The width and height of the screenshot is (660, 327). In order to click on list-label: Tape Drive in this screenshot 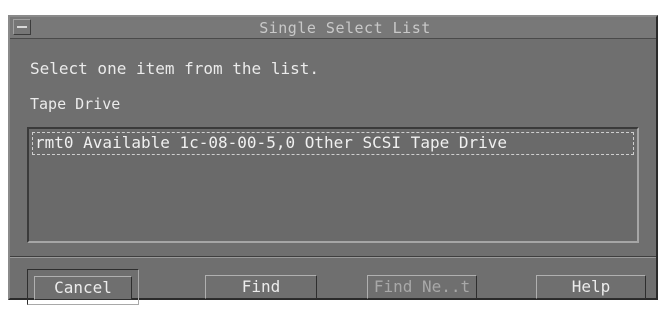, I will do `click(75, 104)`.